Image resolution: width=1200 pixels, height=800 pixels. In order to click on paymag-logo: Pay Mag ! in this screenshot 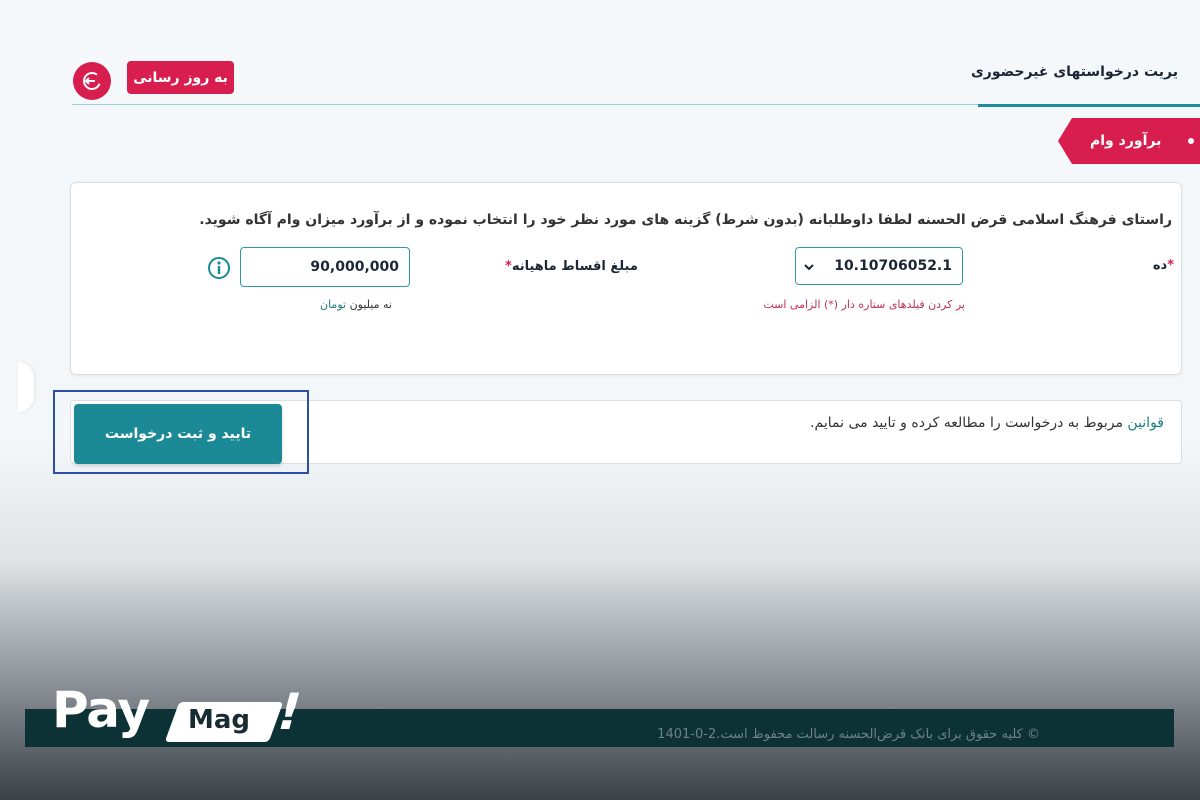, I will do `click(182, 717)`.